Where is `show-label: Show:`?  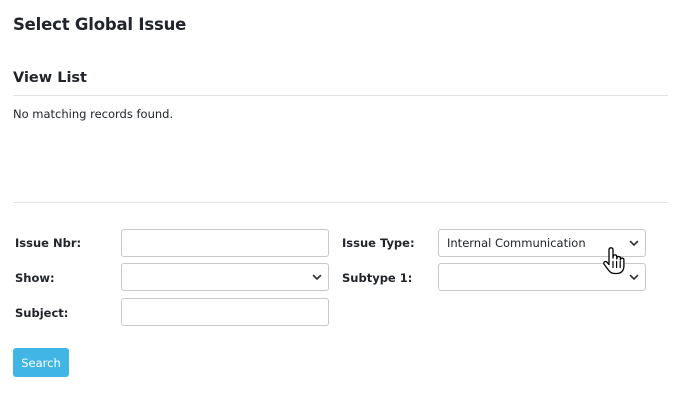
show-label: Show: is located at coordinates (35, 278).